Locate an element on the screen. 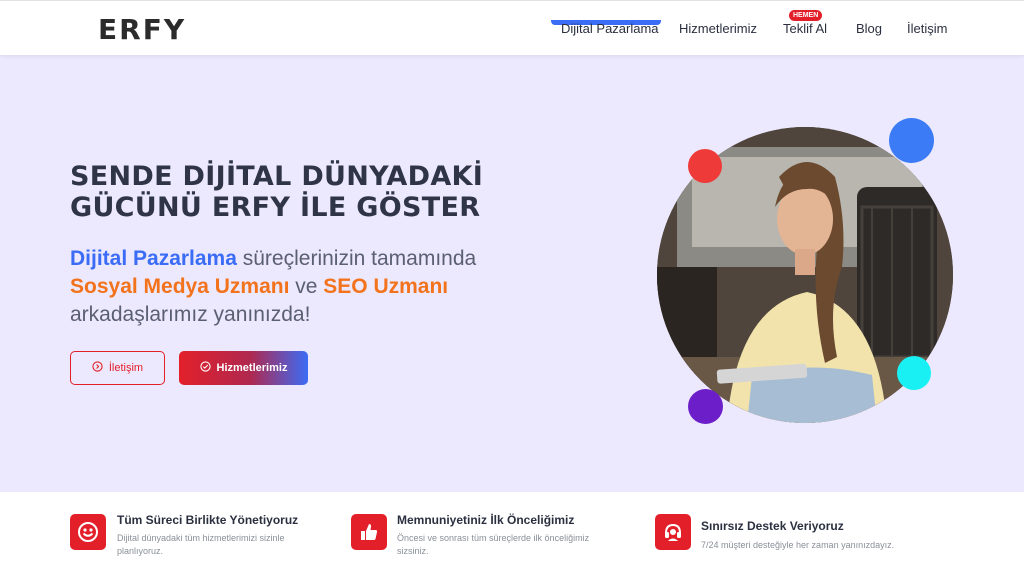 The height and width of the screenshot is (573, 1024). feature-title-2: Memnuniyetiniz İlk Önceliğimiz is located at coordinates (486, 520).